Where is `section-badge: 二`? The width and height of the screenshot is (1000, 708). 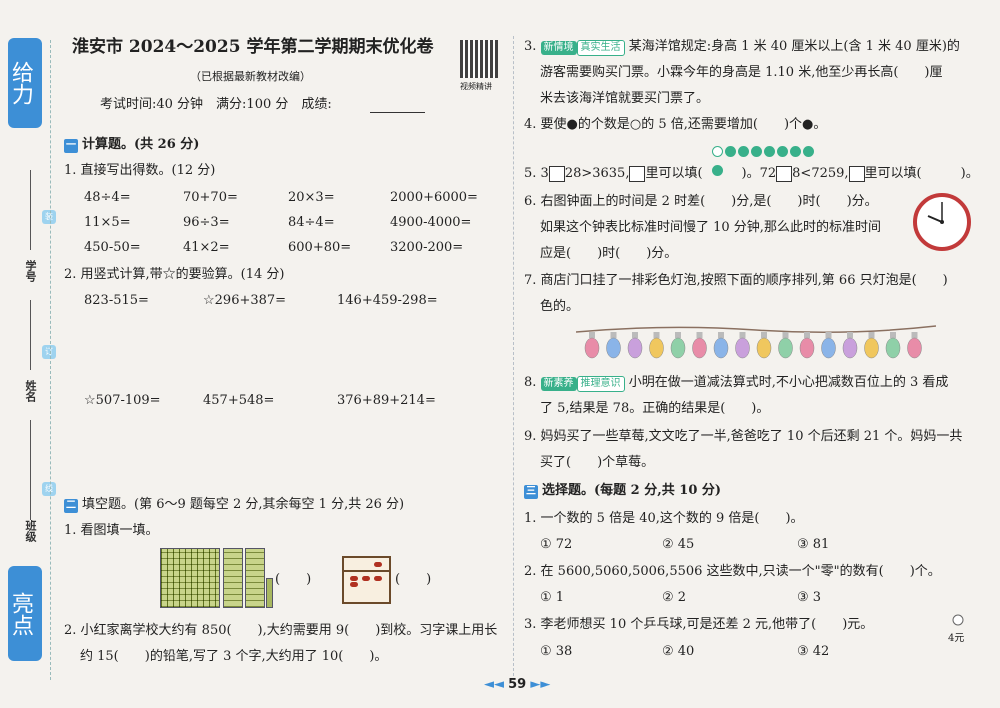
section-badge: 二 is located at coordinates (71, 506).